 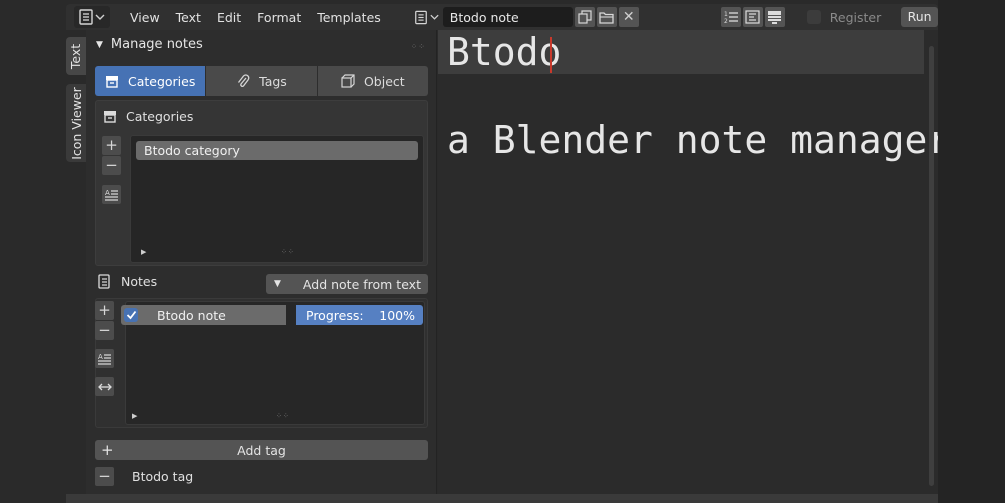 What do you see at coordinates (361, 284) in the screenshot?
I see `add-note-from-text-label: Add note from text` at bounding box center [361, 284].